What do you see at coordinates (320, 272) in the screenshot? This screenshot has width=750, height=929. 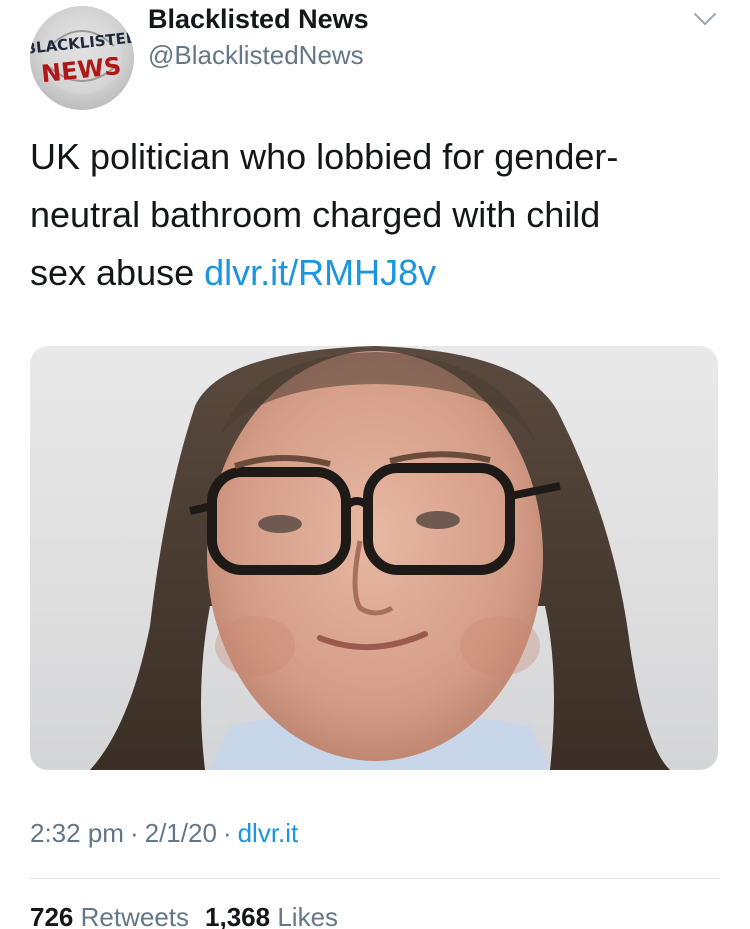 I see `tweet-link: dlvr.it/RMHJ8v` at bounding box center [320, 272].